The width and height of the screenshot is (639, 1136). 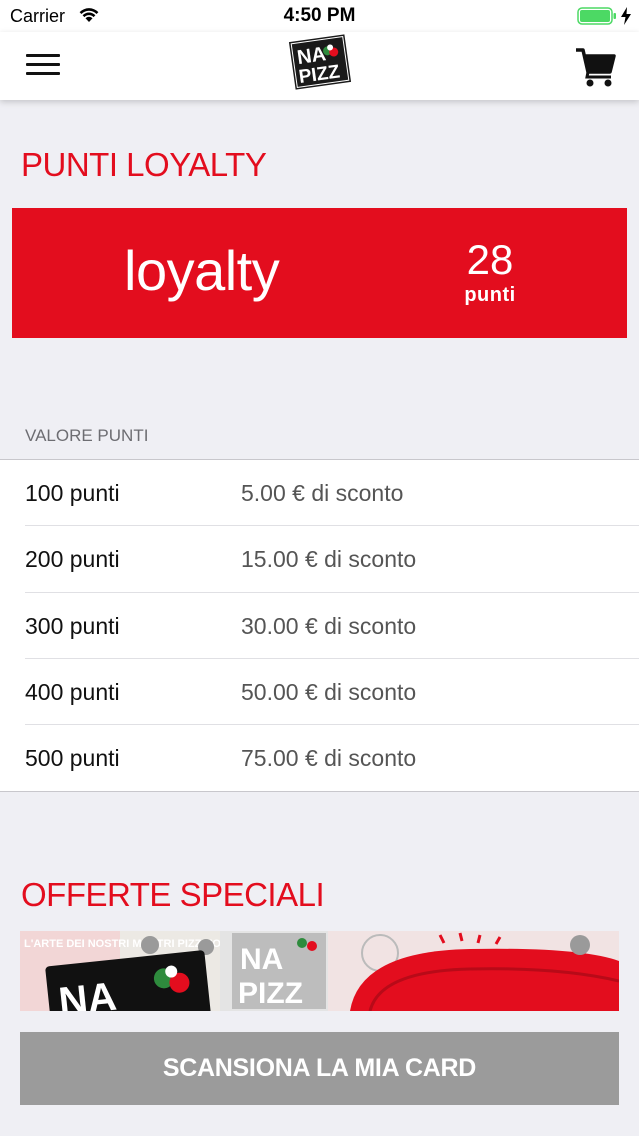 What do you see at coordinates (490, 295) in the screenshot?
I see `points-unit-label: punti` at bounding box center [490, 295].